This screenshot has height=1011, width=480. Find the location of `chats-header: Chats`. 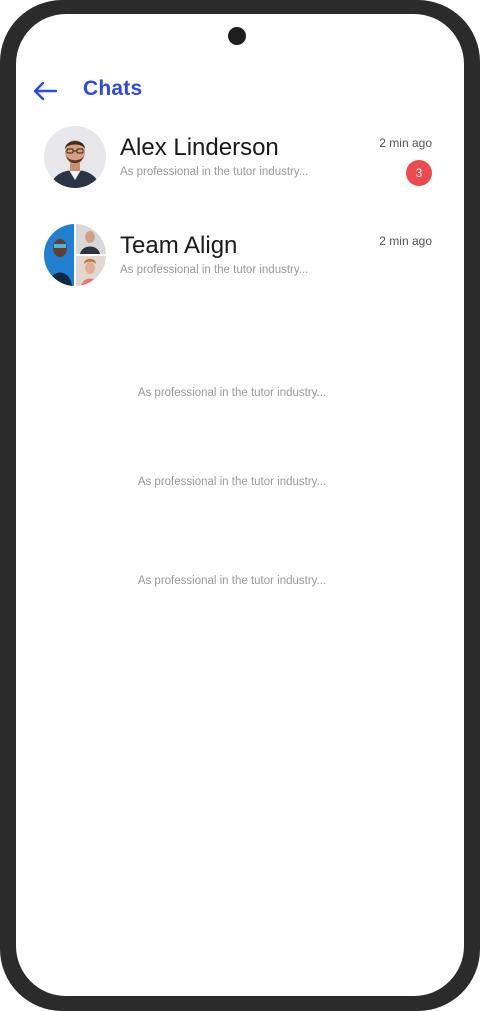

chats-header: Chats is located at coordinates (240, 92).